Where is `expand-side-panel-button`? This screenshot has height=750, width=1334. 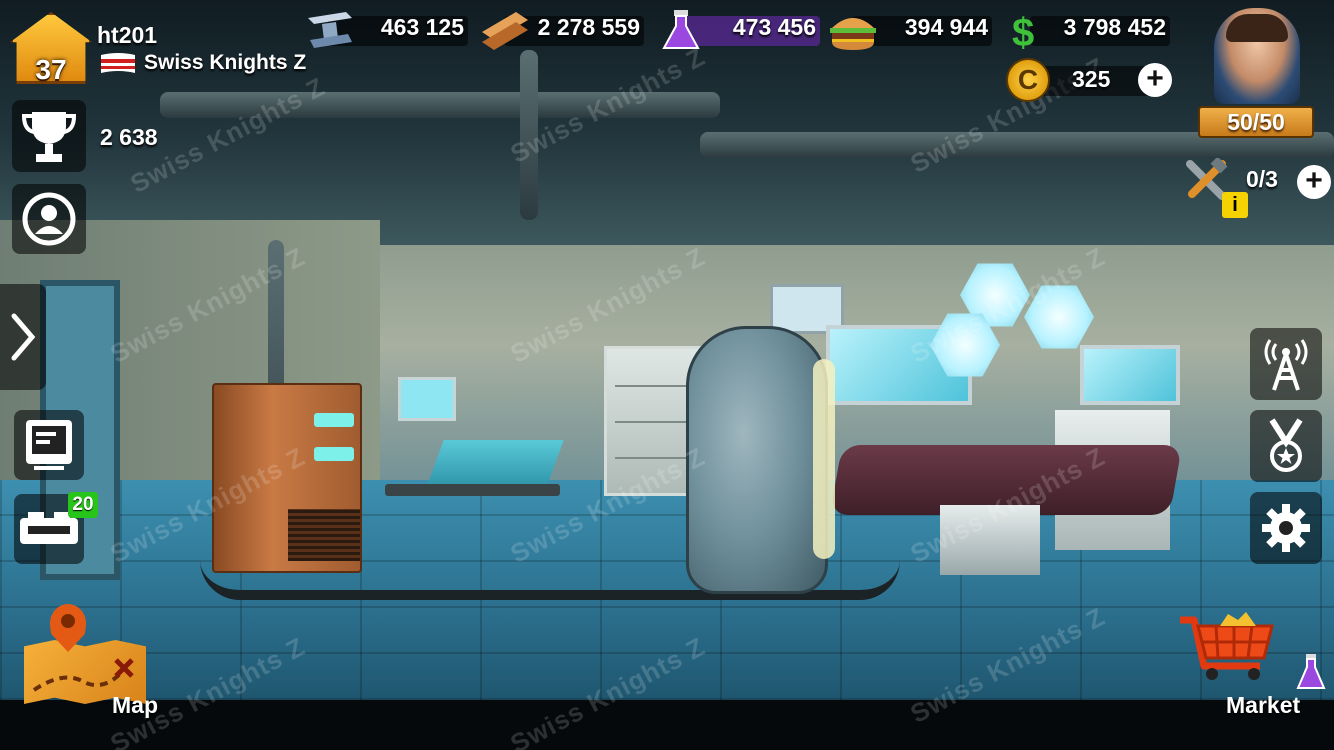
expand-side-panel-button is located at coordinates (23, 337).